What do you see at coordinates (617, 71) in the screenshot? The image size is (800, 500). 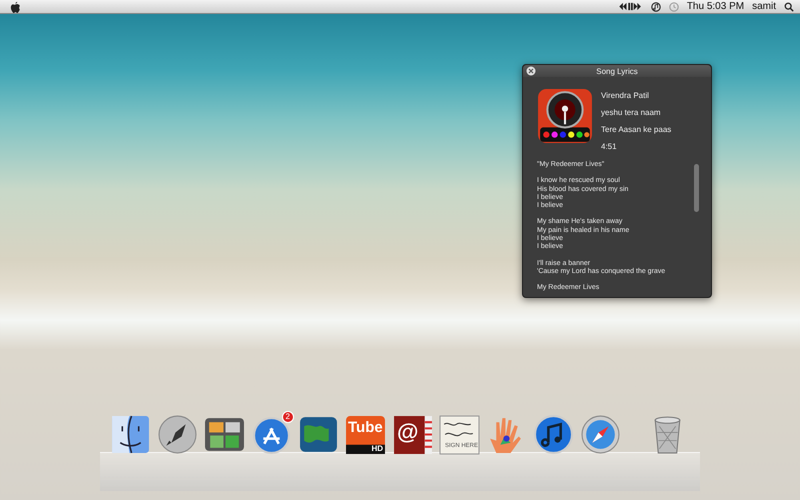 I see `window-title: Song Lyrics` at bounding box center [617, 71].